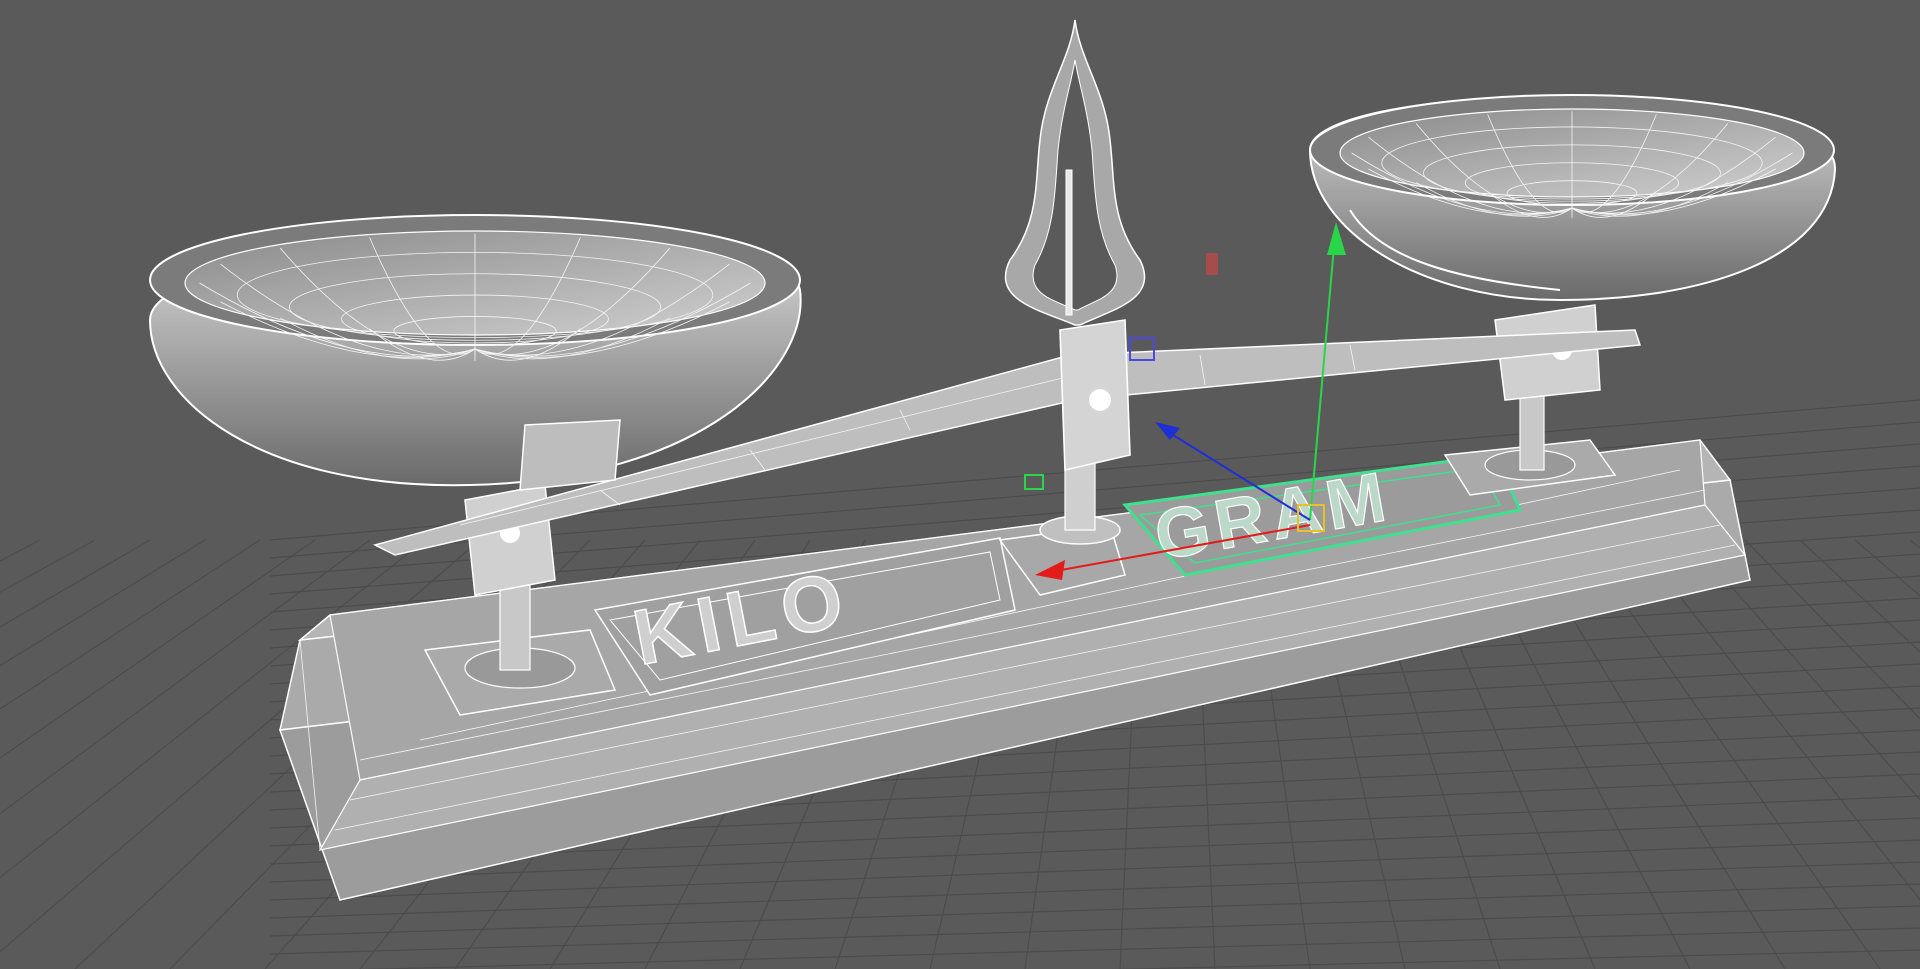 The width and height of the screenshot is (1920, 969). I want to click on left-pan-bowl, so click(475, 352).